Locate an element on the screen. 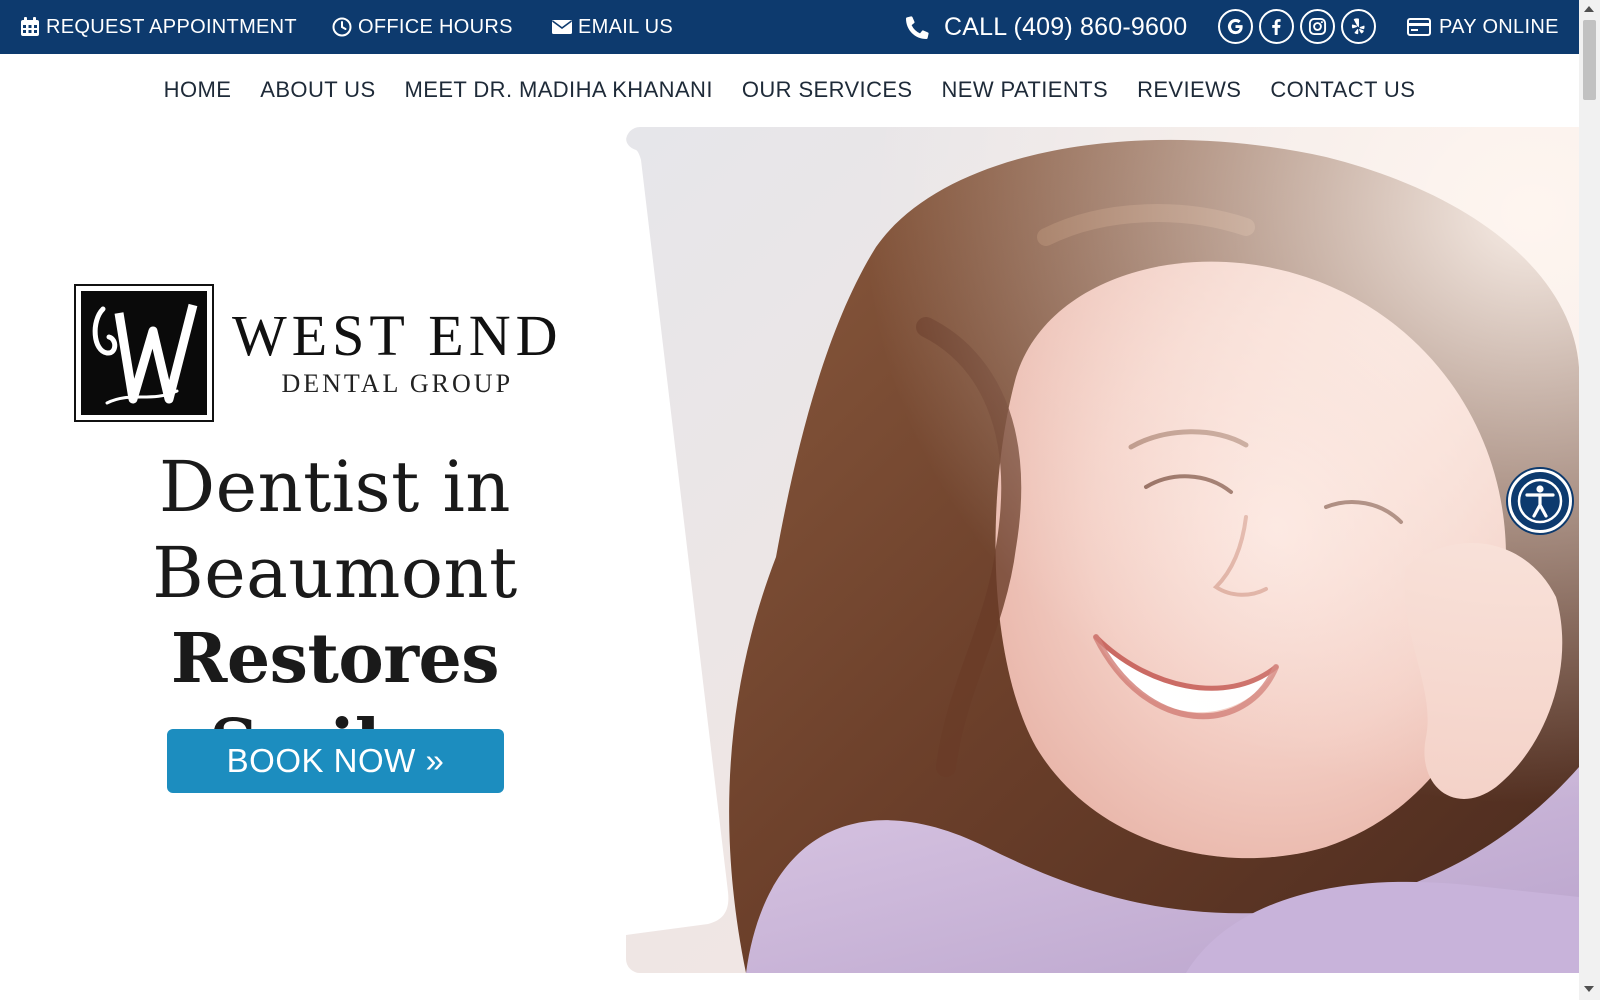 The image size is (1600, 1000). pay-online-link: PAY ONLINE is located at coordinates (1483, 27).